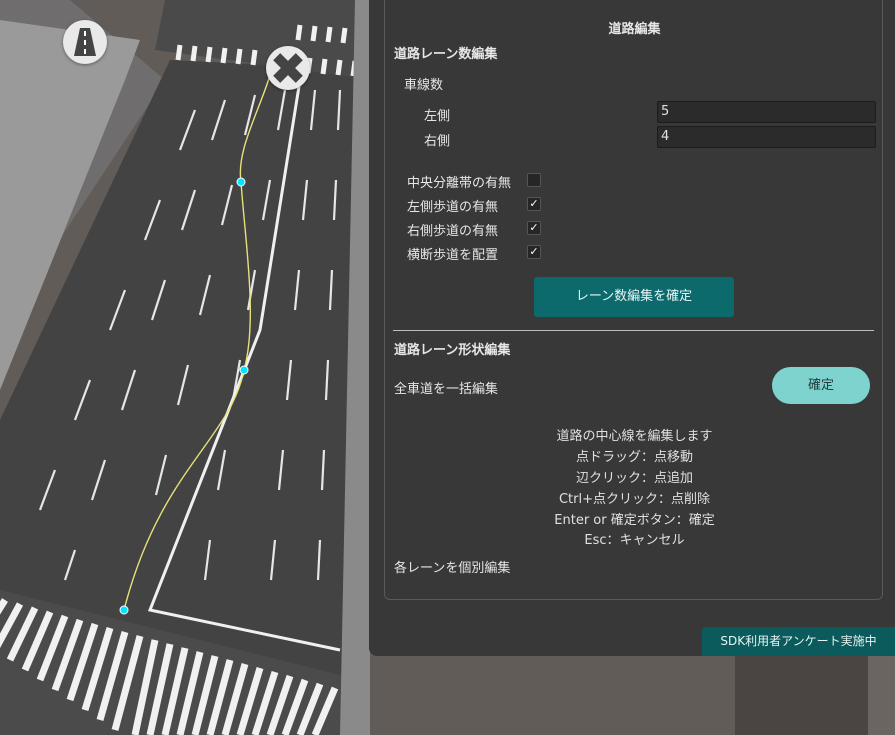  I want to click on bulk-edit-label: 全車道を一括編集, so click(446, 389).